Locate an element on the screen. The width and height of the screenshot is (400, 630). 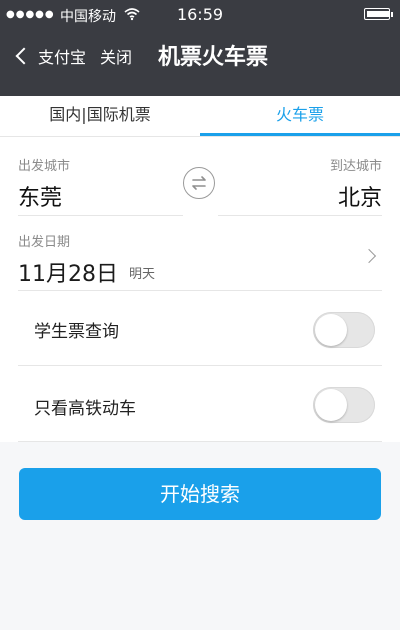
high-speed-only-toggle is located at coordinates (344, 405).